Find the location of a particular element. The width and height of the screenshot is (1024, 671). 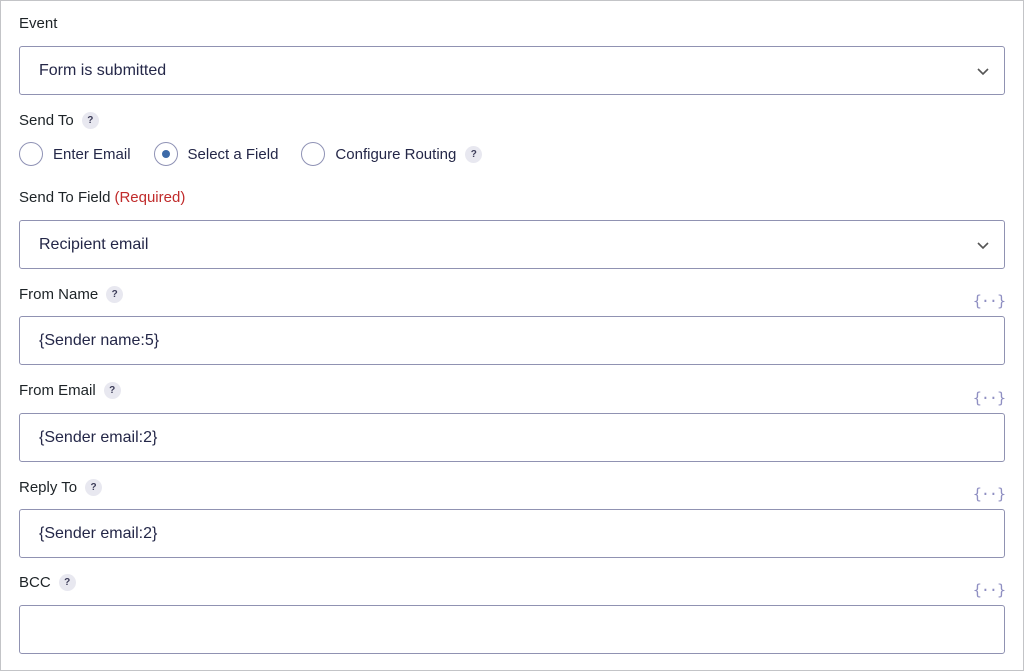

bcc-input is located at coordinates (512, 629).